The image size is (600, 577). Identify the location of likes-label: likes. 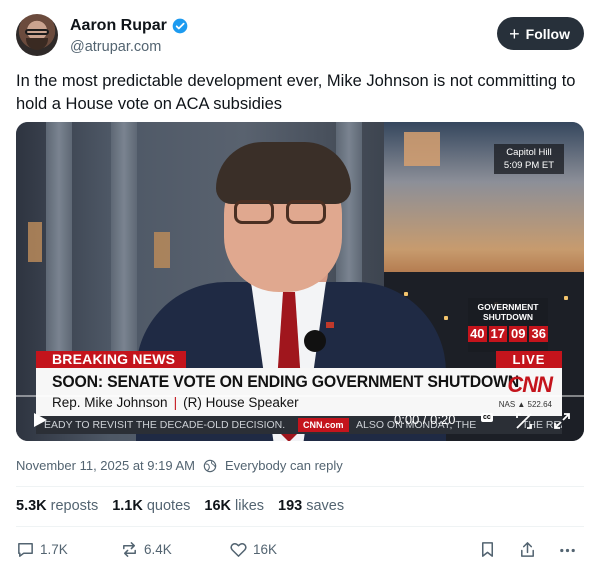
(250, 506).